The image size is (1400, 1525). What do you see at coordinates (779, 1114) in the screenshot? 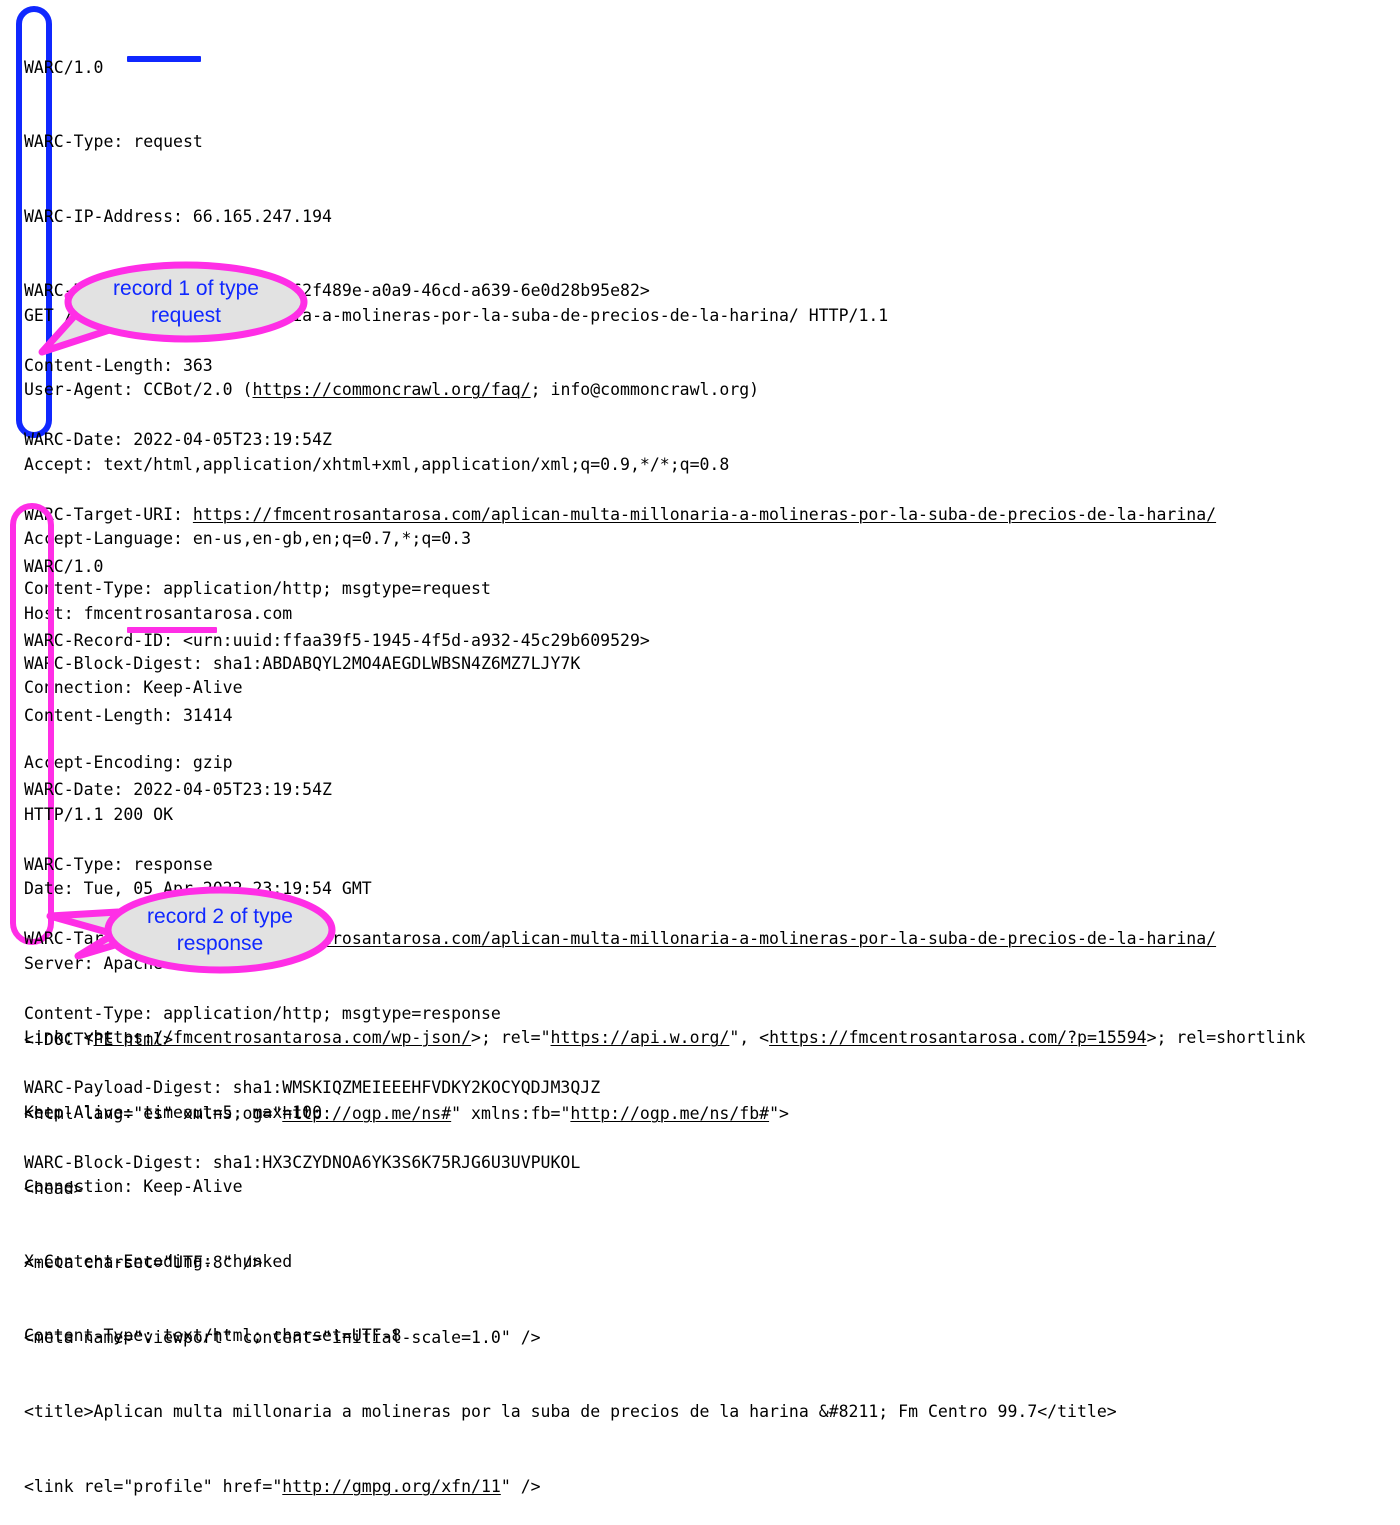
I see `label-text: ">` at bounding box center [779, 1114].